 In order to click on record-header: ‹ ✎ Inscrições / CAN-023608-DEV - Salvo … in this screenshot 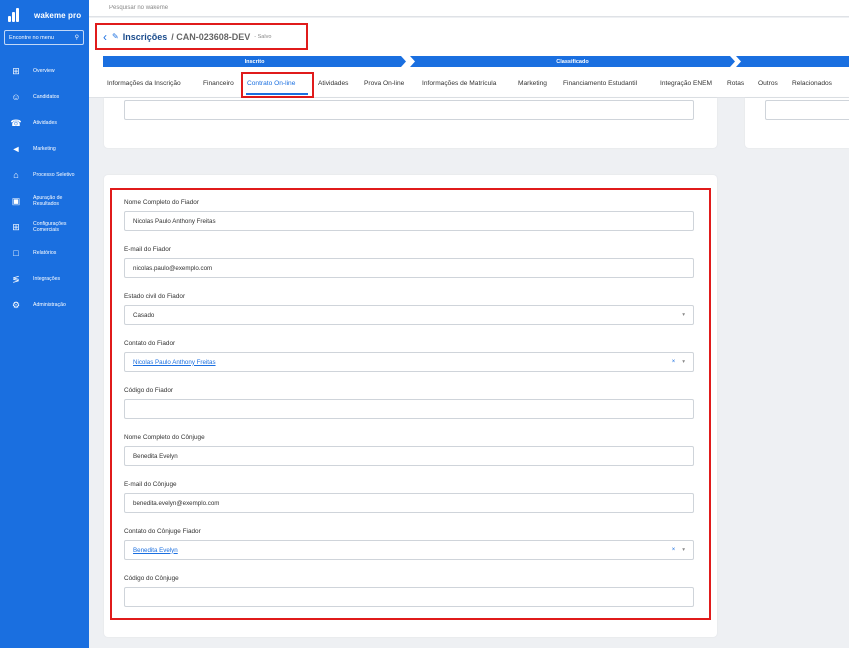, I will do `click(469, 58)`.